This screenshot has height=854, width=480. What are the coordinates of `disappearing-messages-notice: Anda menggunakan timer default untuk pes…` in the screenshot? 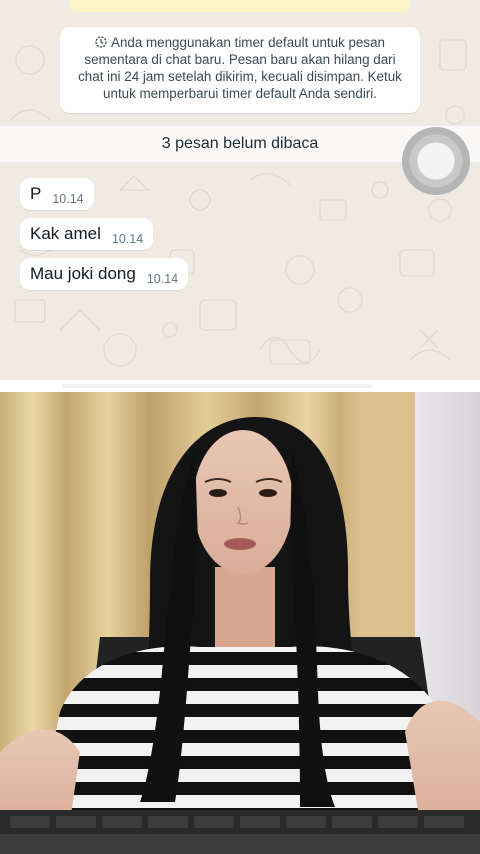 It's located at (240, 70).